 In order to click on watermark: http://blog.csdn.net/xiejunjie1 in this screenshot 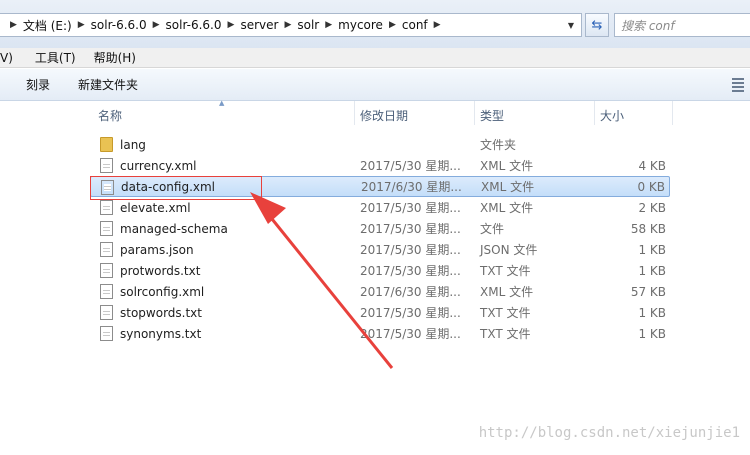, I will do `click(609, 433)`.